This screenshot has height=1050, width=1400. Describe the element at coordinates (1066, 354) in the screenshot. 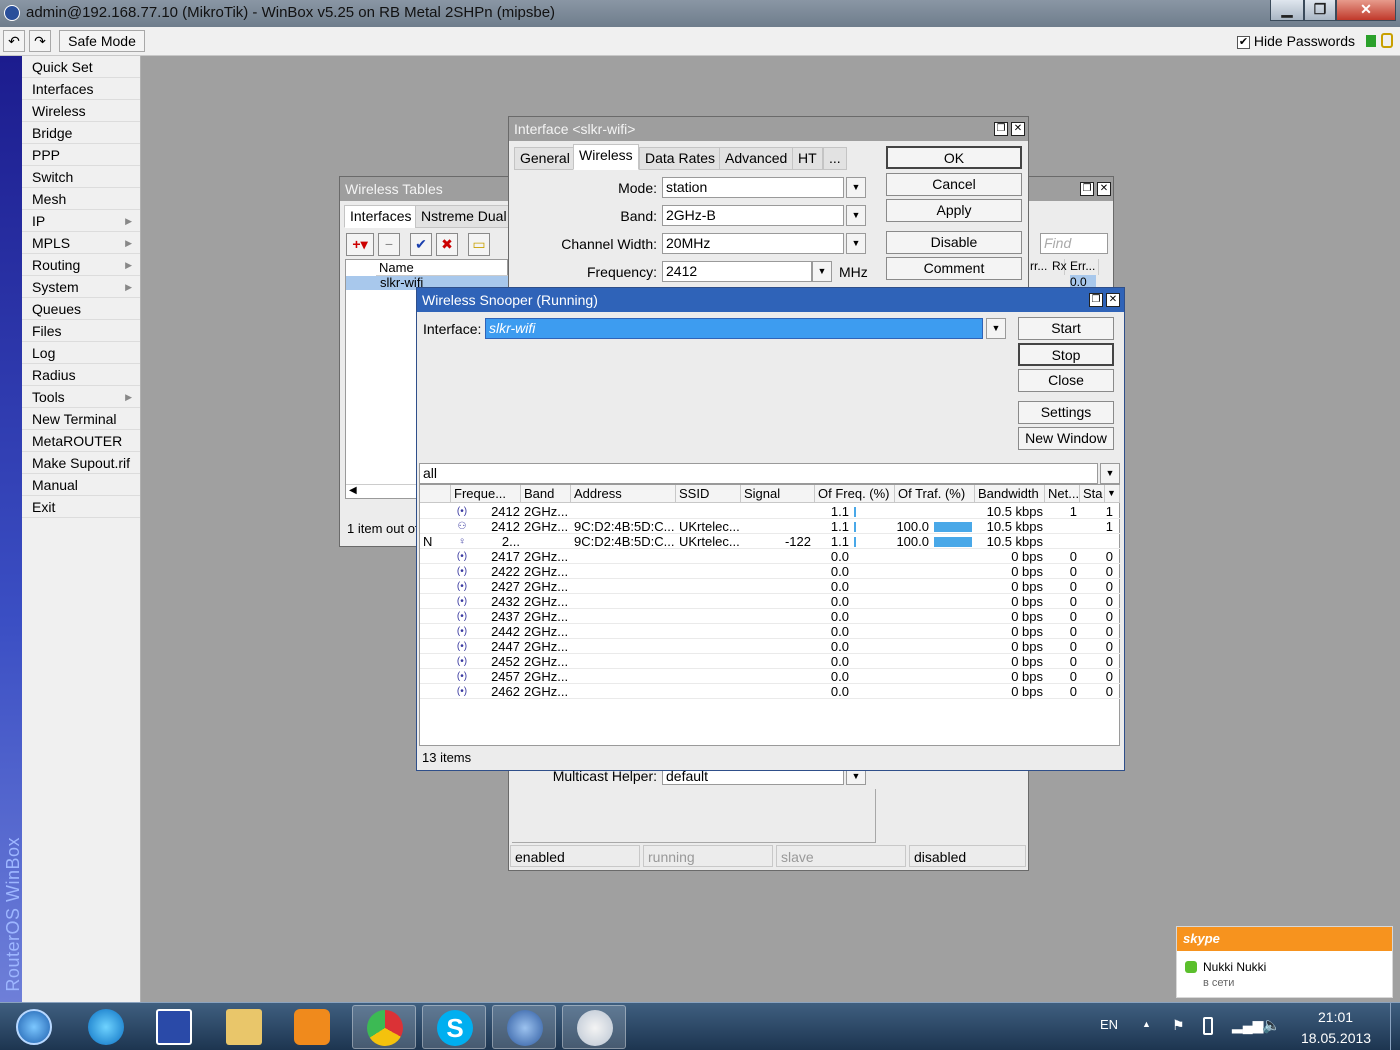

I see `stop-button: Stop` at that location.